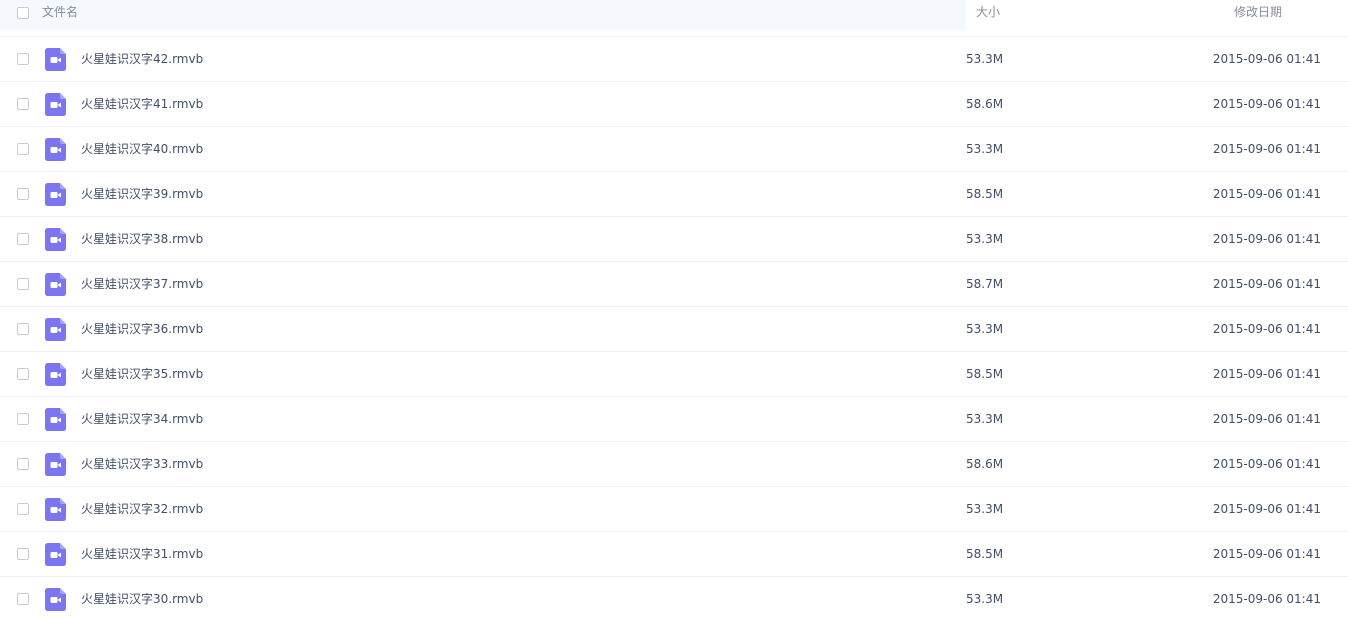 This screenshot has width=1348, height=619. I want to click on file-name: 火星娃识汉字42.rmvb, so click(142, 59).